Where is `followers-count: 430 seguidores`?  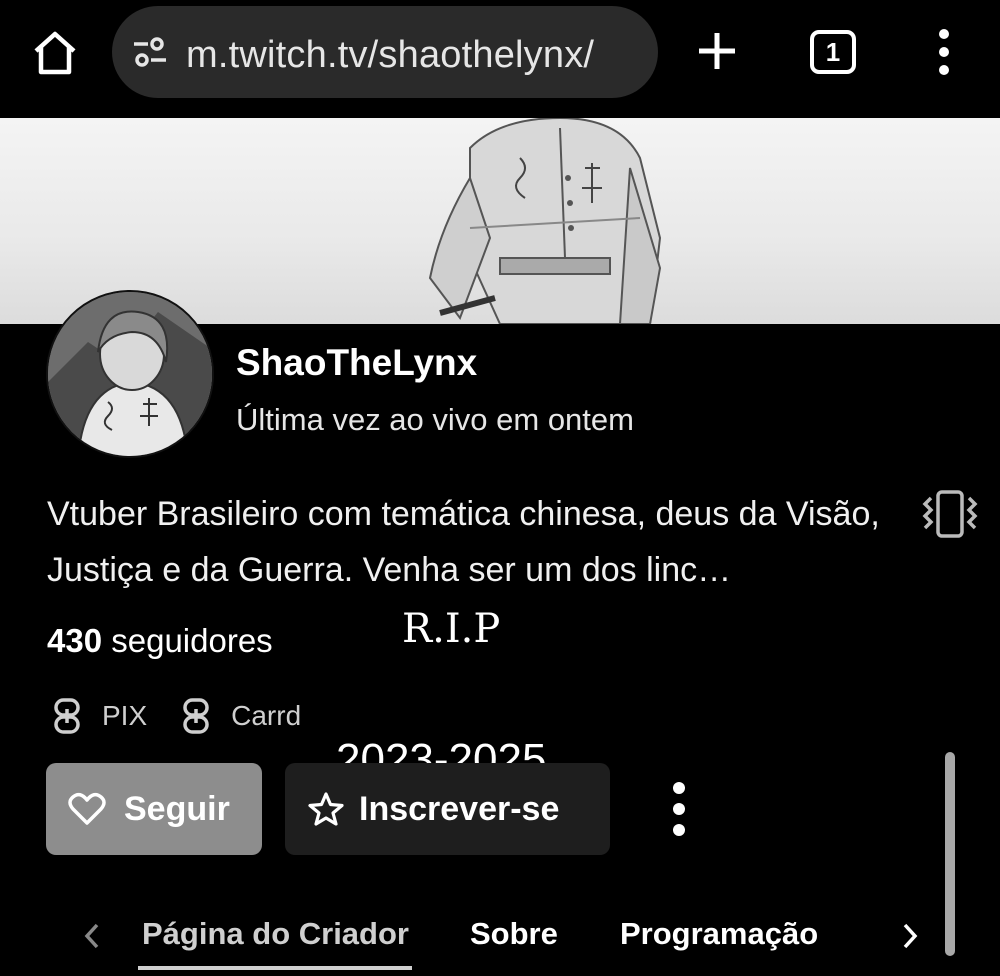 followers-count: 430 seguidores is located at coordinates (160, 641).